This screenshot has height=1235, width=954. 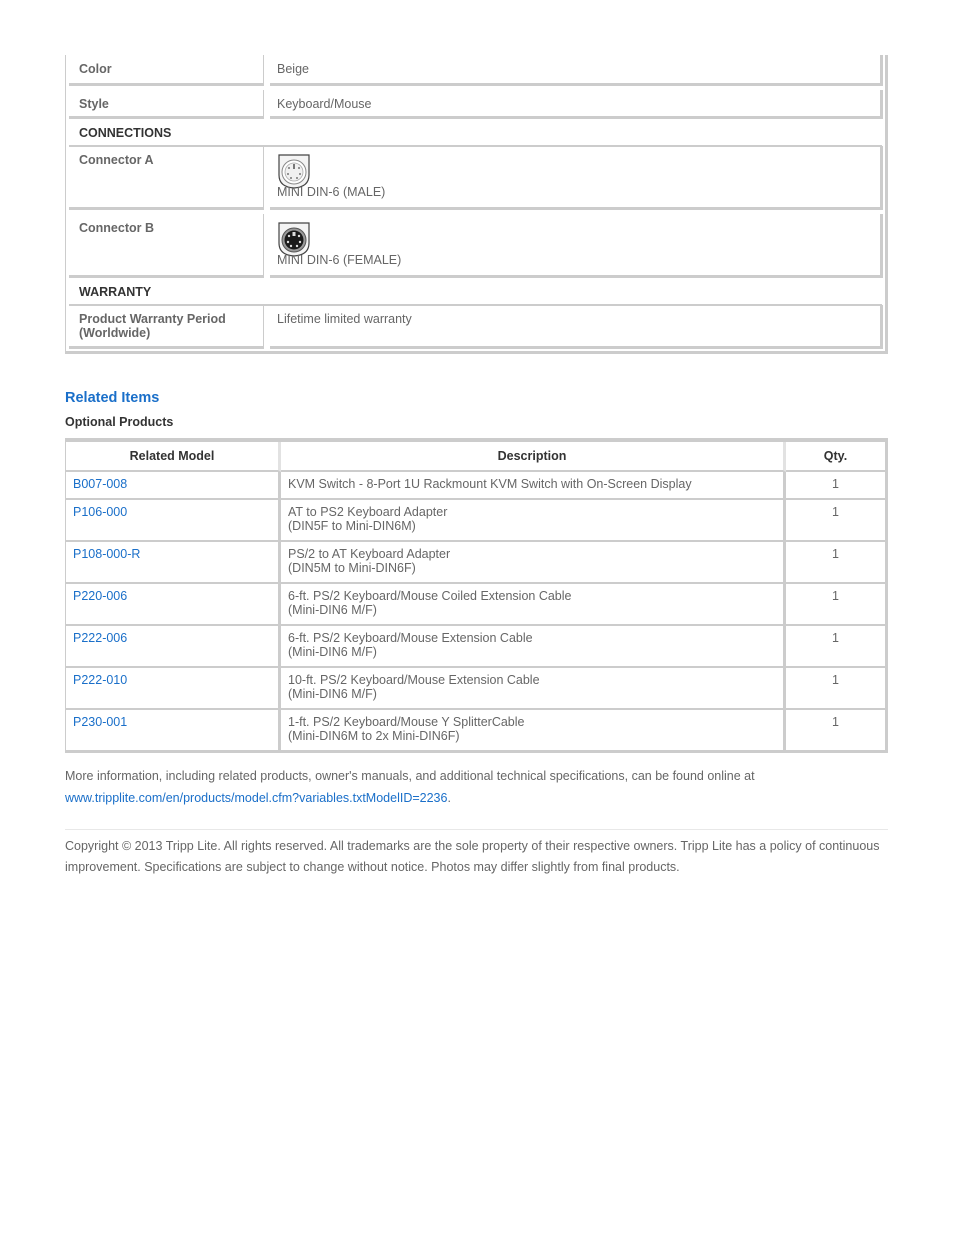 What do you see at coordinates (173, 457) in the screenshot?
I see `column-header-model: Related Model` at bounding box center [173, 457].